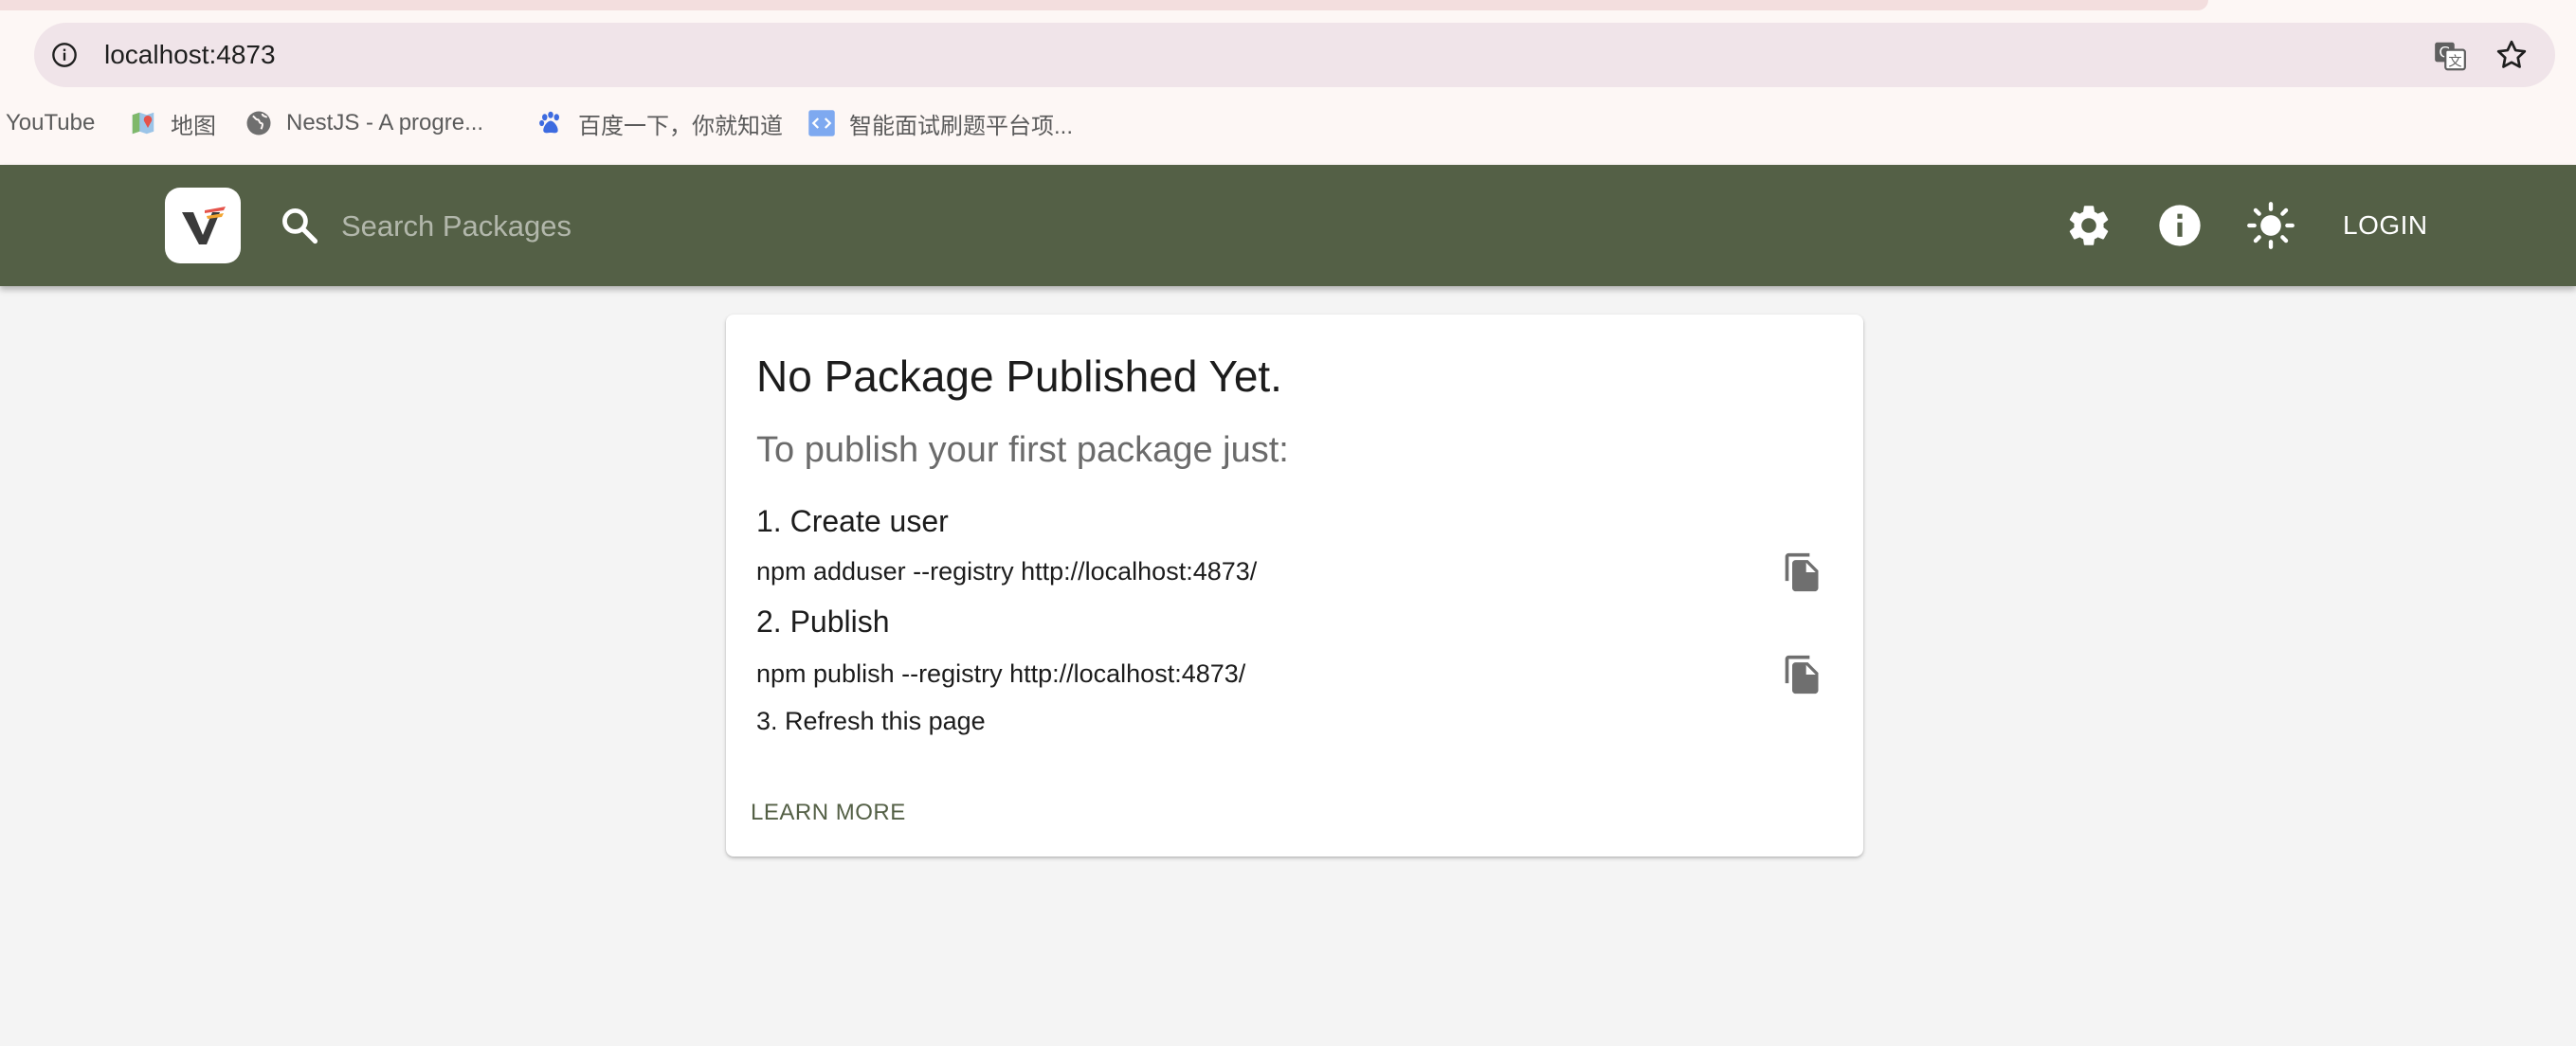 This screenshot has width=2576, height=1046. What do you see at coordinates (2511, 55) in the screenshot?
I see `bookmark-star-icon` at bounding box center [2511, 55].